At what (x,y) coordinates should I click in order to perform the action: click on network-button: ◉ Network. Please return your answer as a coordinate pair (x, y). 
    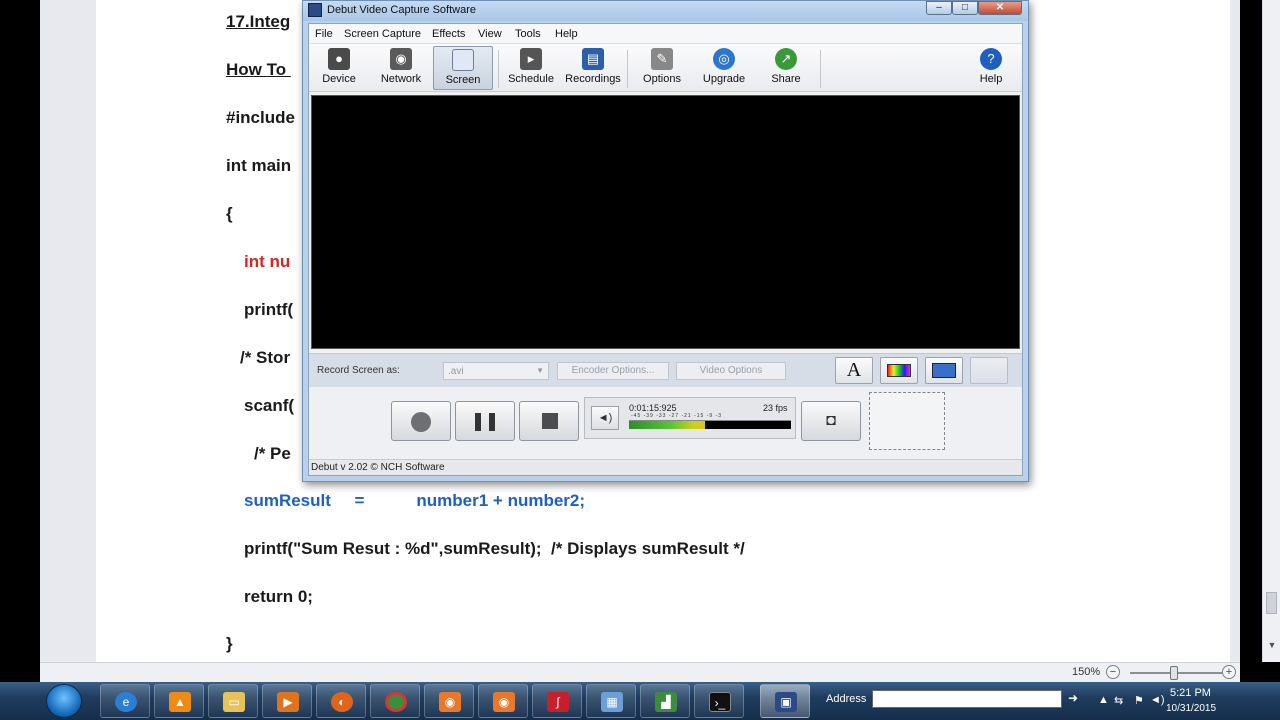
    Looking at the image, I should click on (401, 68).